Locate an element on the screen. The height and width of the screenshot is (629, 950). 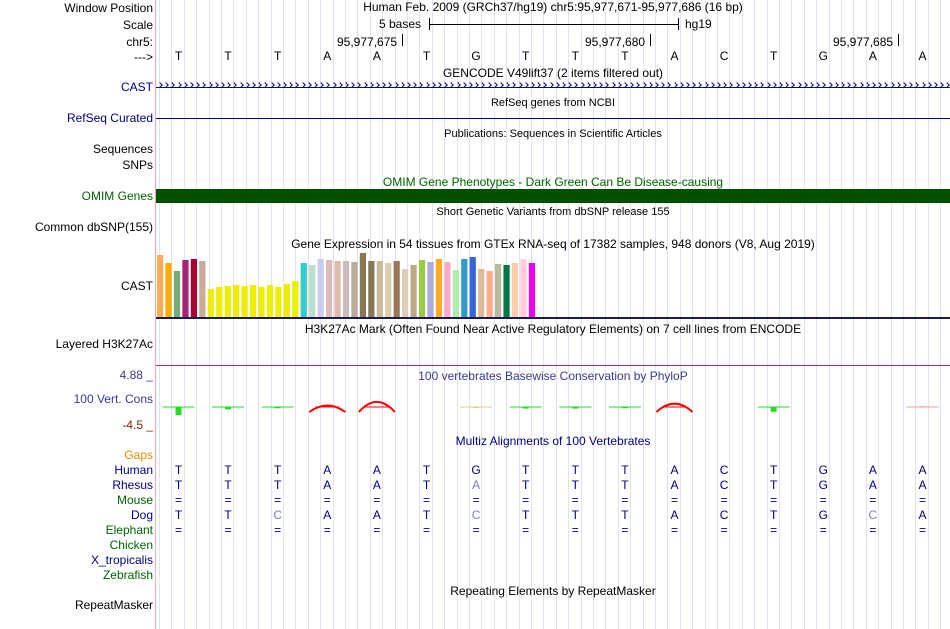
gtex-expression-chart is located at coordinates (356, 284).